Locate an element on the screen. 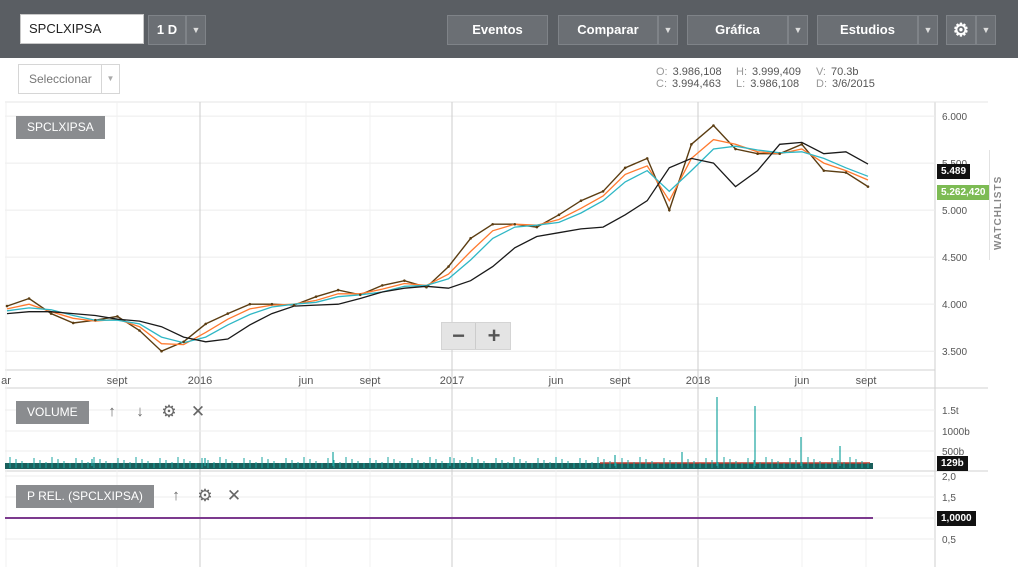  y-tick-label: 4.500 is located at coordinates (954, 258).